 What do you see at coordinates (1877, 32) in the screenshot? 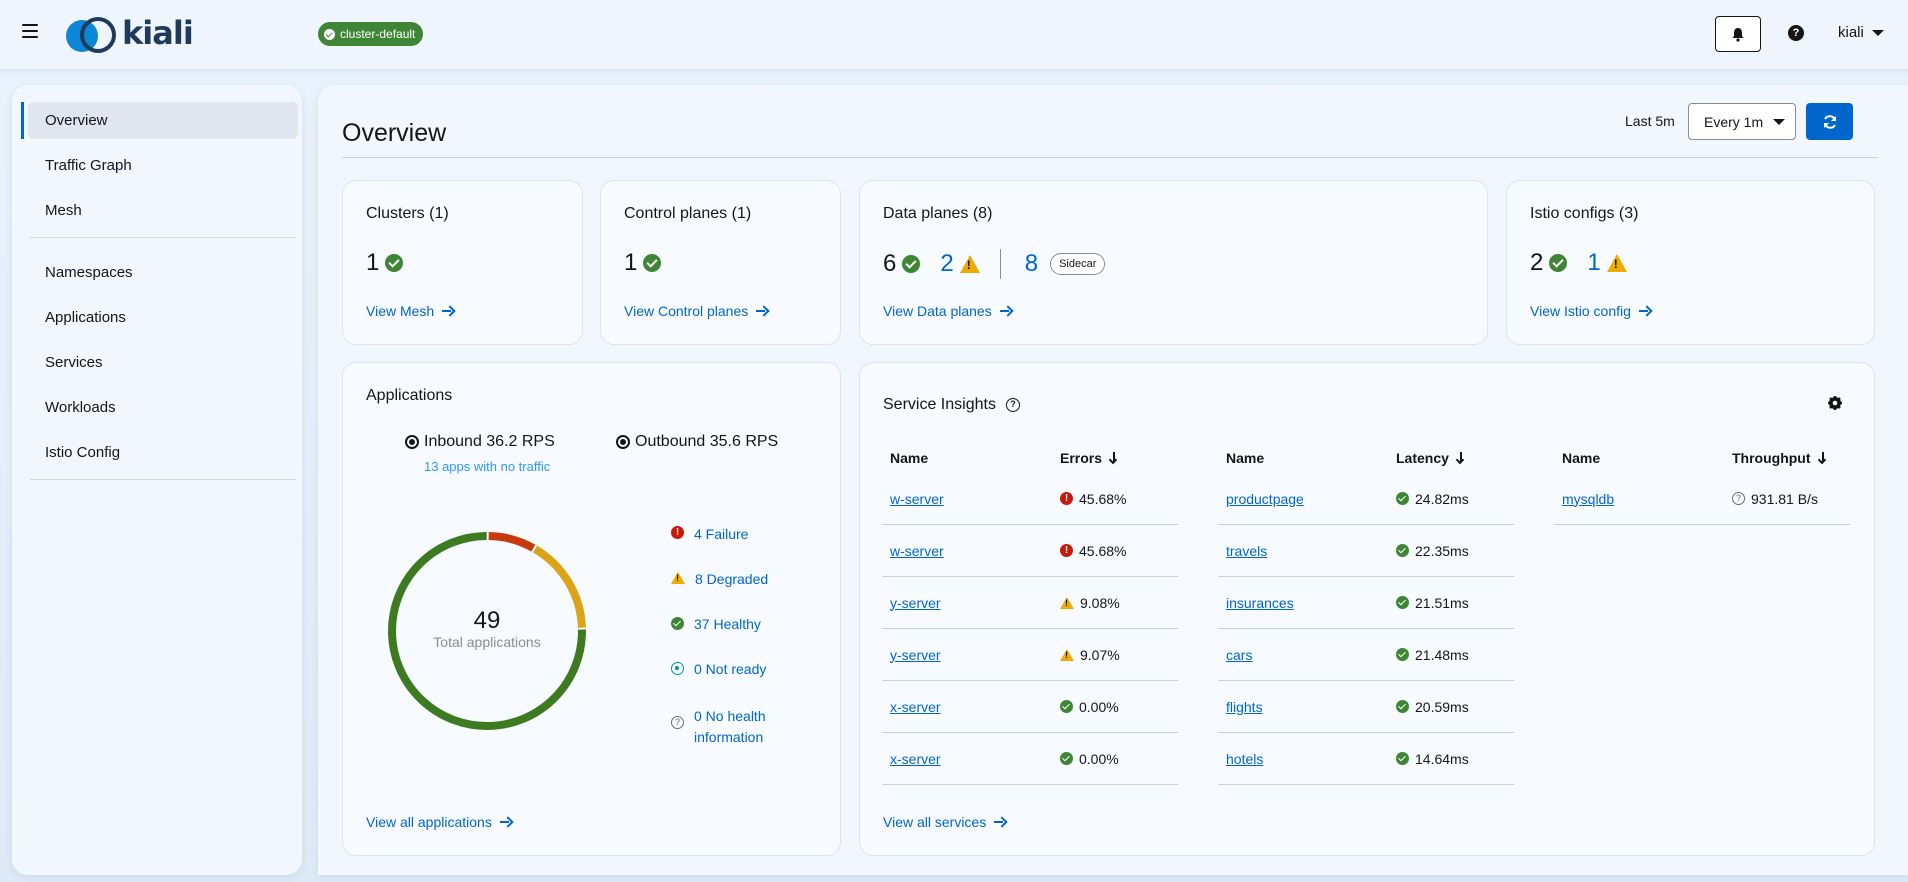
I see `caret-down-icon` at bounding box center [1877, 32].